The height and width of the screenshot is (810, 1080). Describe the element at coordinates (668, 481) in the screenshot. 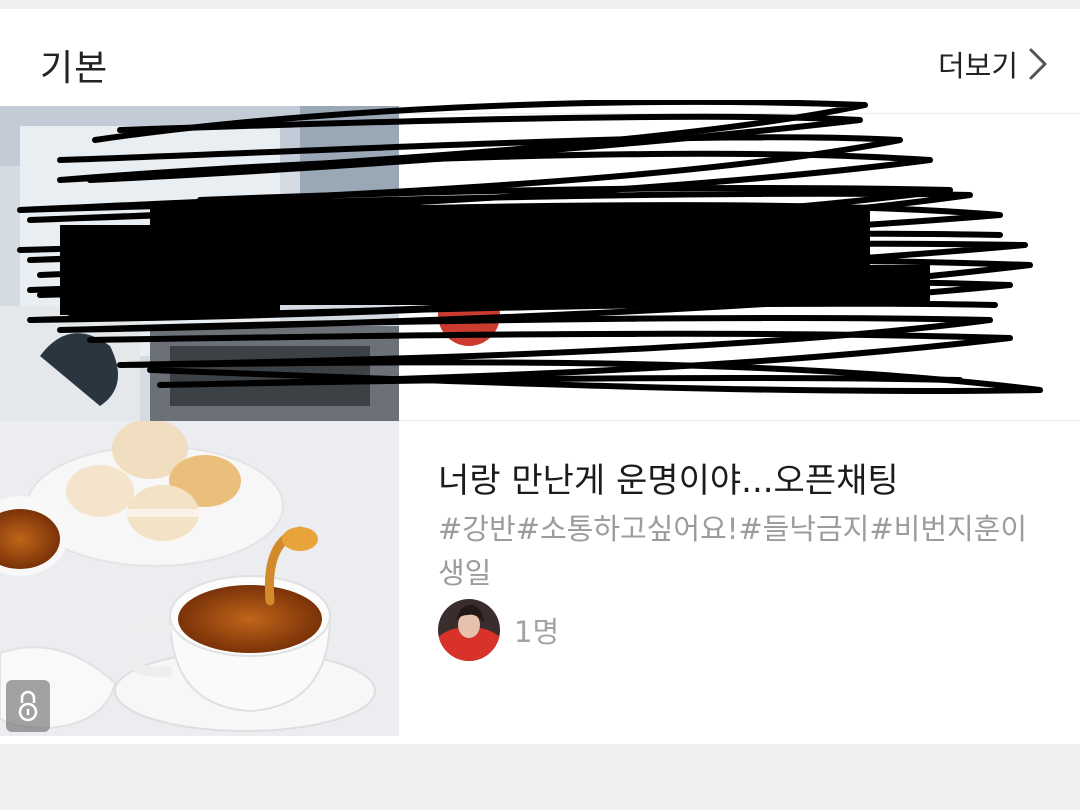

I see `room-title: 너랑 만난게 운명이야...오픈채팅` at that location.